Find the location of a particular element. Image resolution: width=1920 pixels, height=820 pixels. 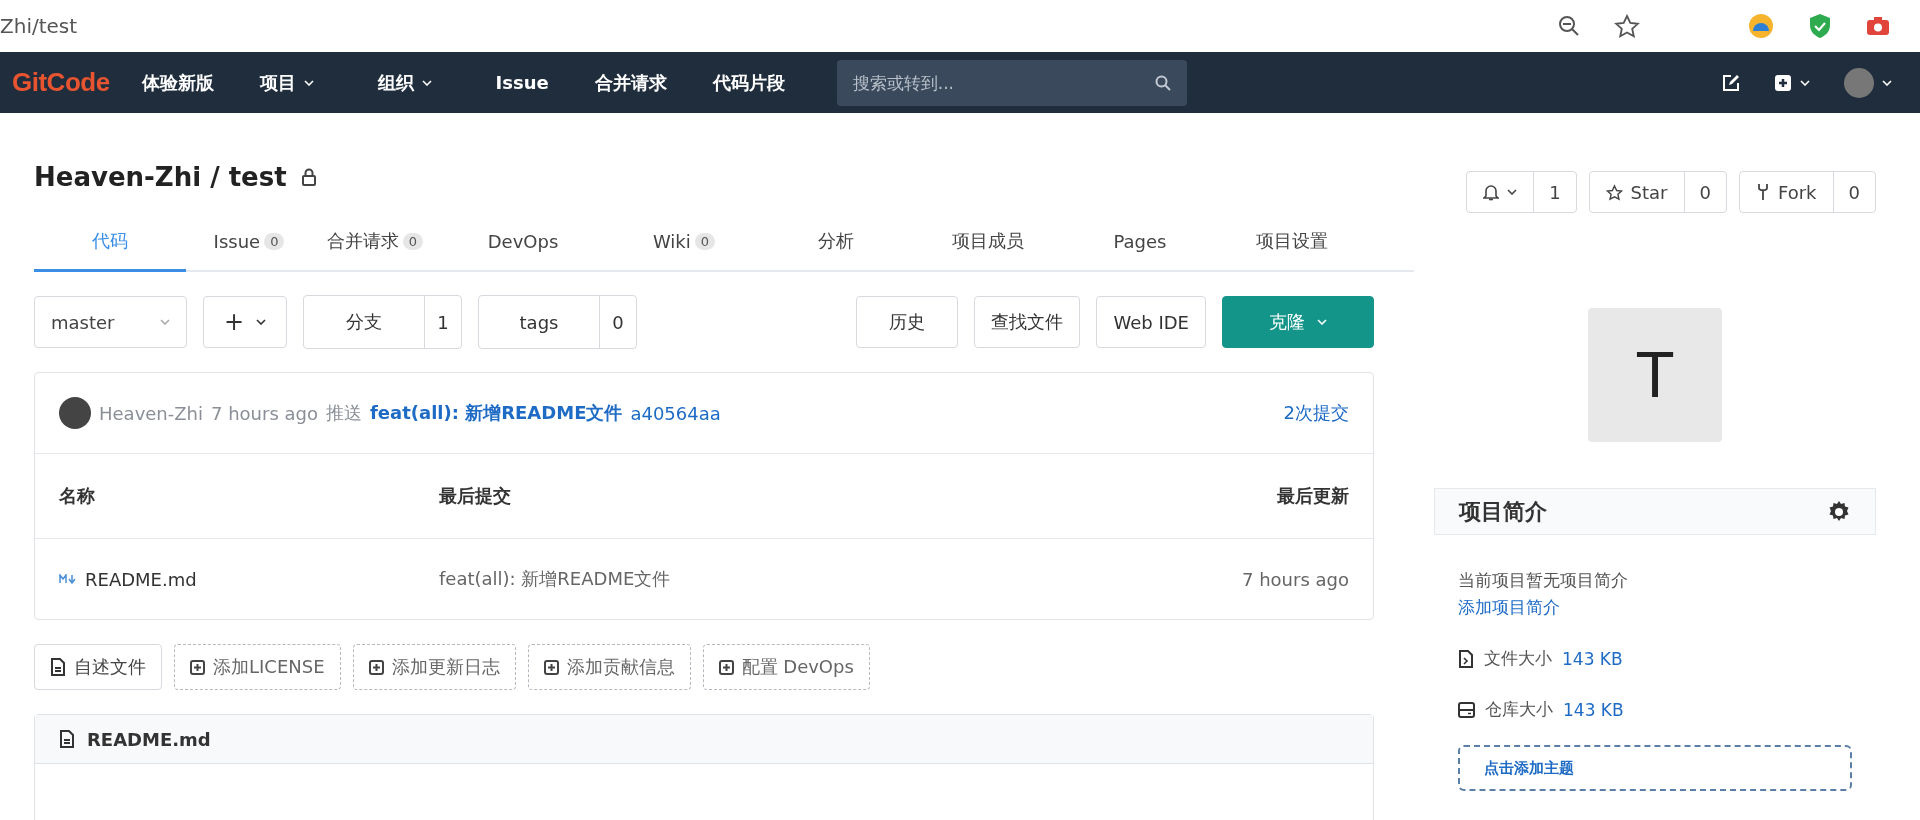

star-count: 0 is located at coordinates (1705, 192).